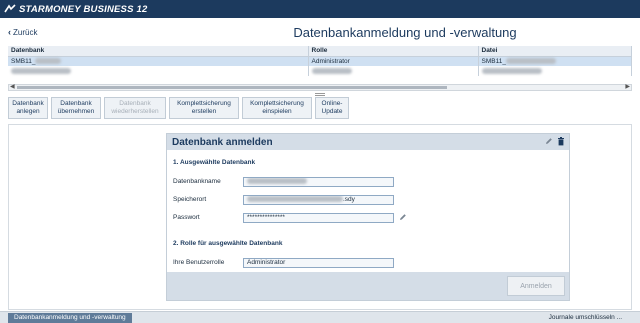  Describe the element at coordinates (555, 71) in the screenshot. I see `cell-file` at that location.